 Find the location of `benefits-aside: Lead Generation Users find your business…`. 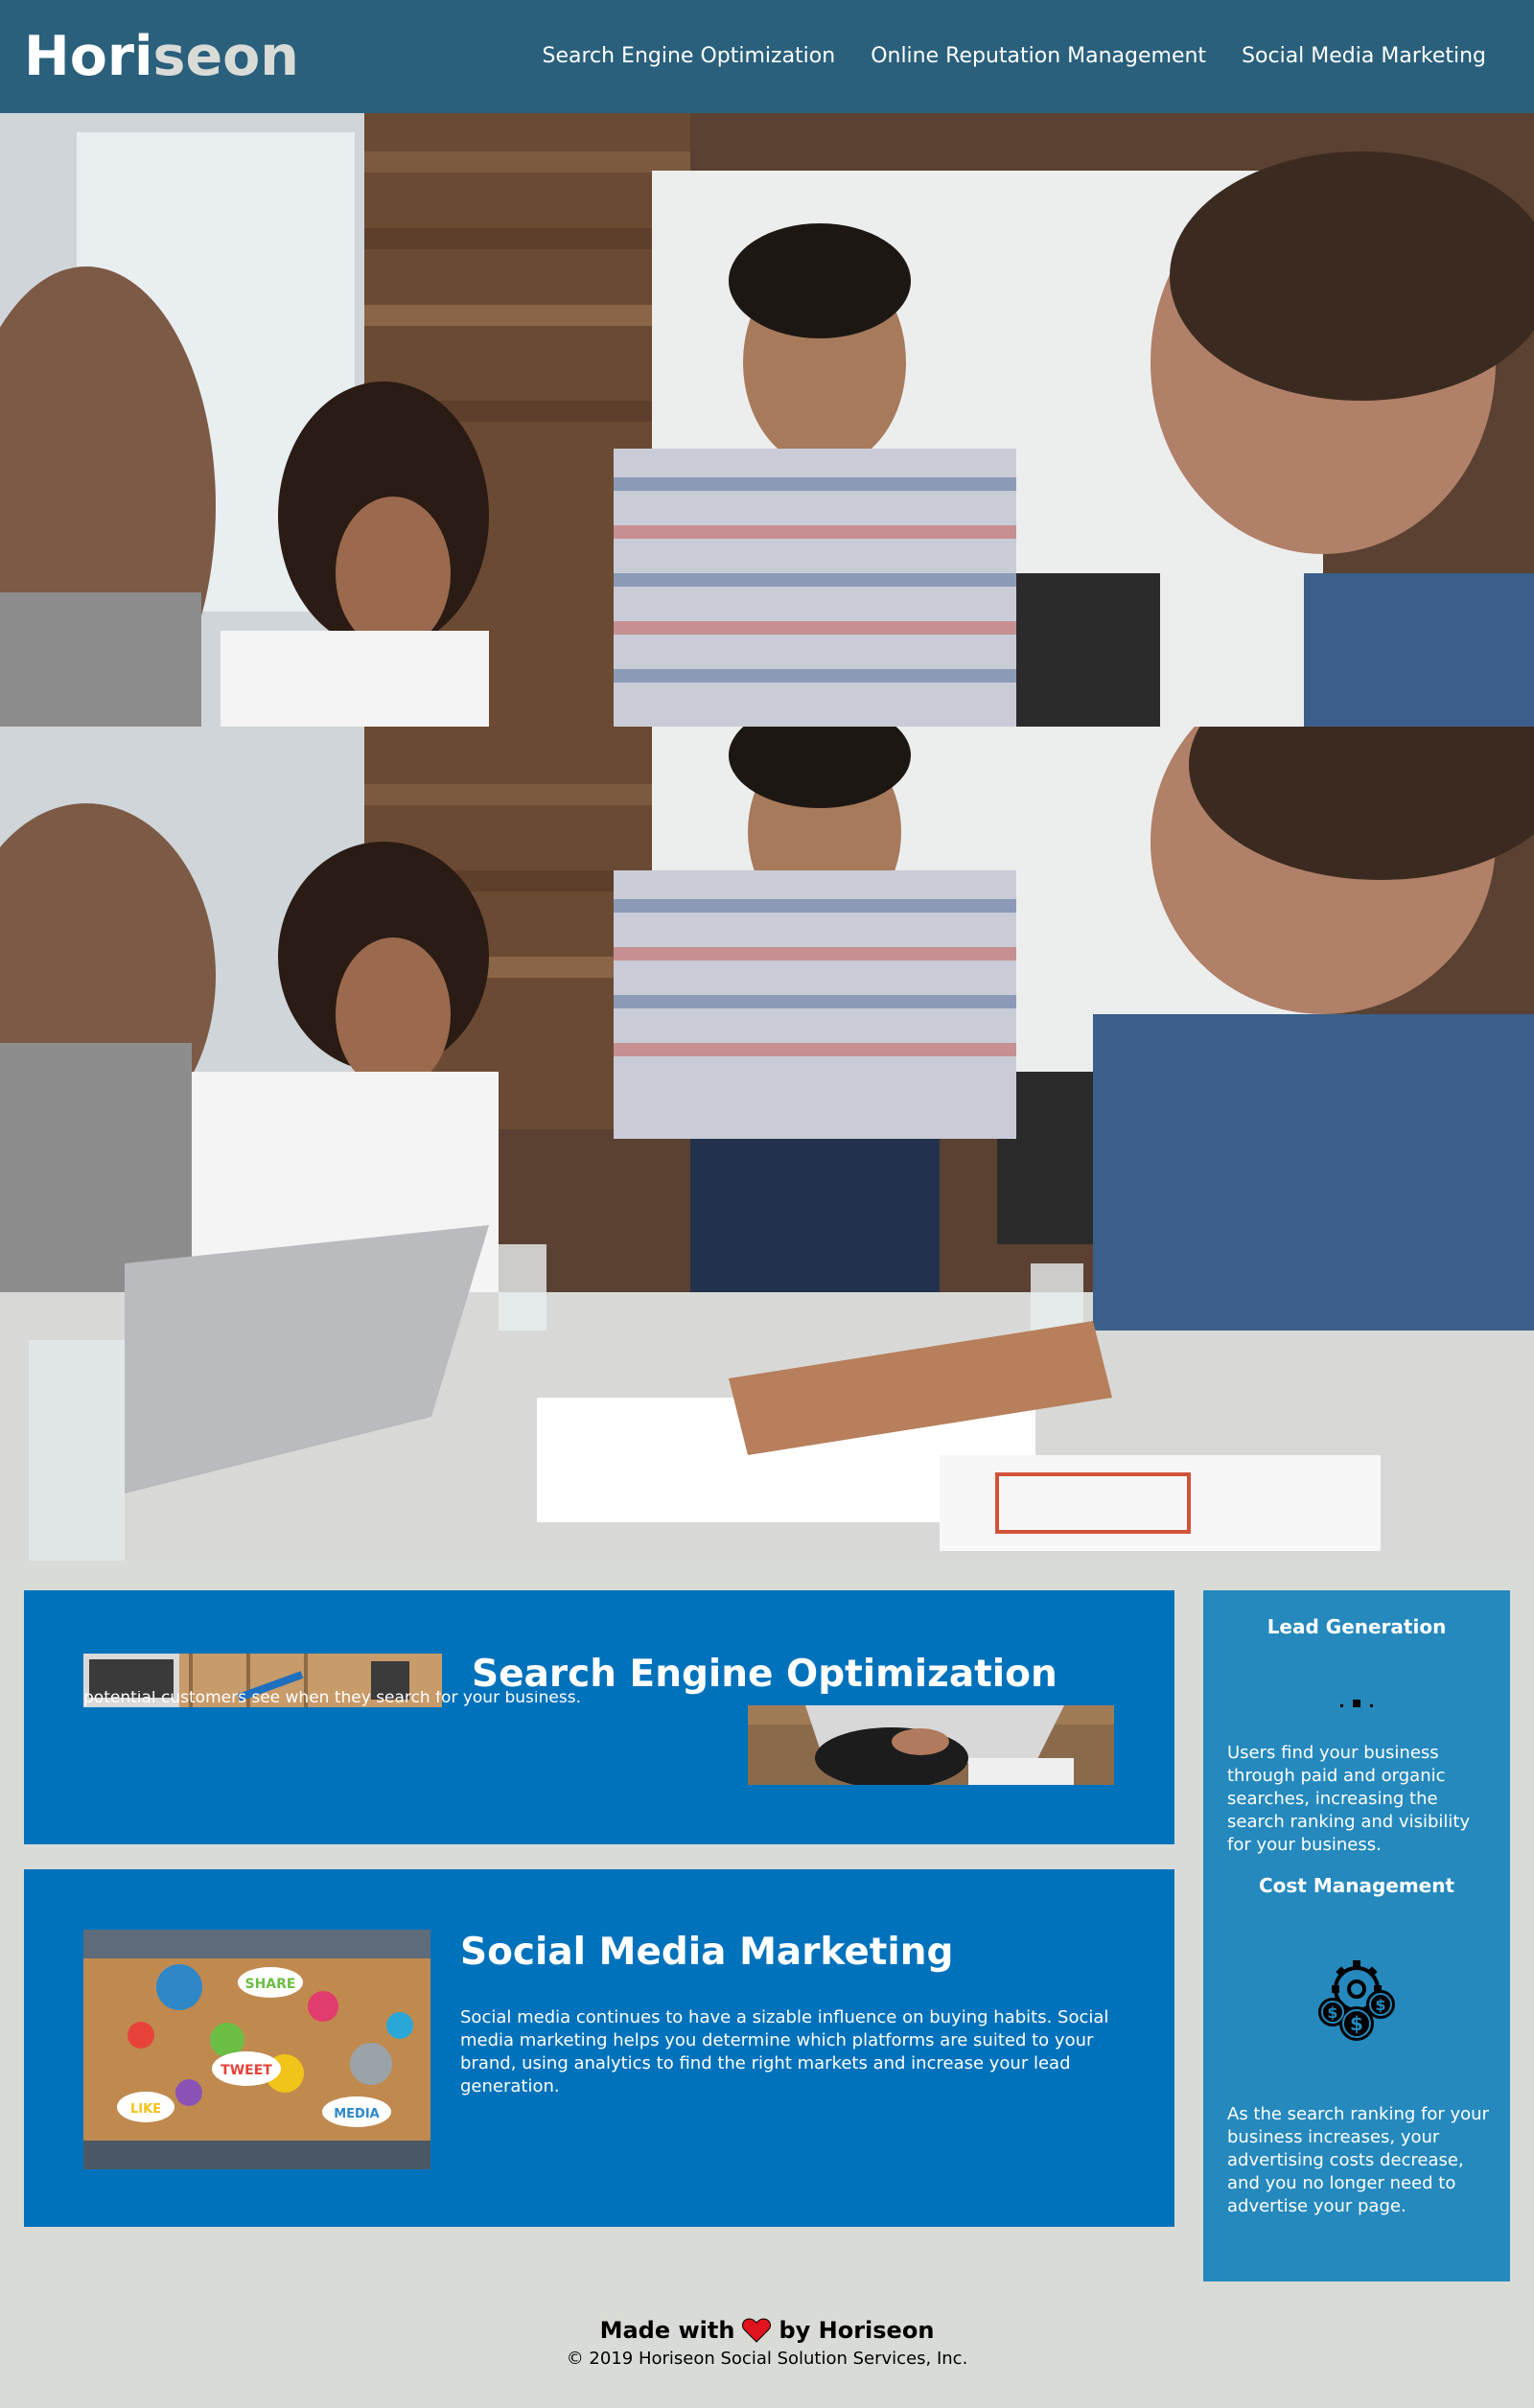

benefits-aside: Lead Generation Users find your business… is located at coordinates (1357, 1935).